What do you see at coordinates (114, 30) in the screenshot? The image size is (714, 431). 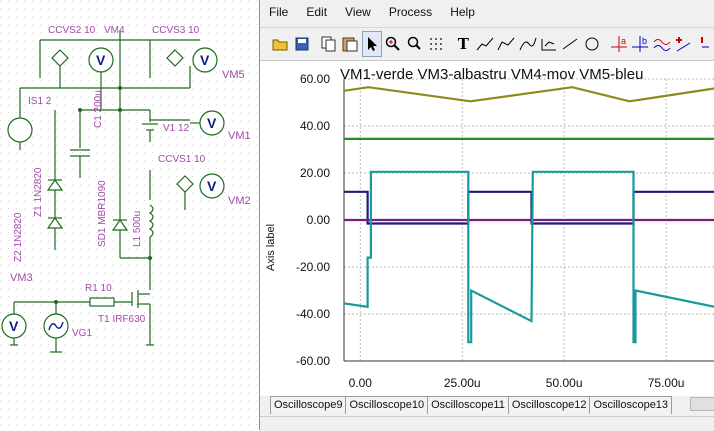 I see `label-vm4: VM4` at bounding box center [114, 30].